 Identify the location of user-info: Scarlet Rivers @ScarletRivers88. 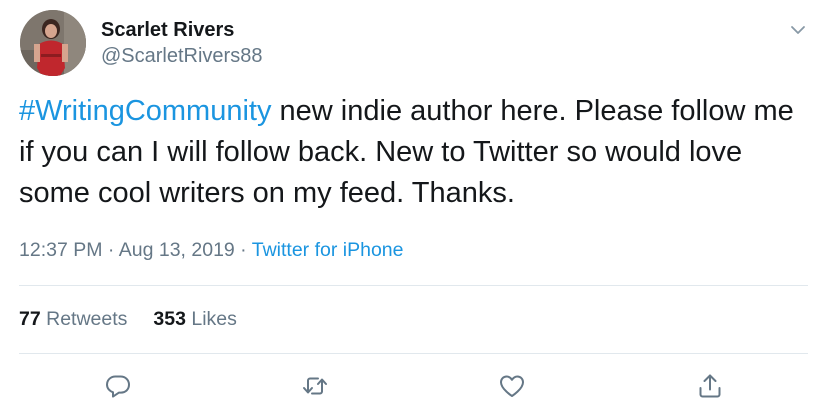
(181, 43).